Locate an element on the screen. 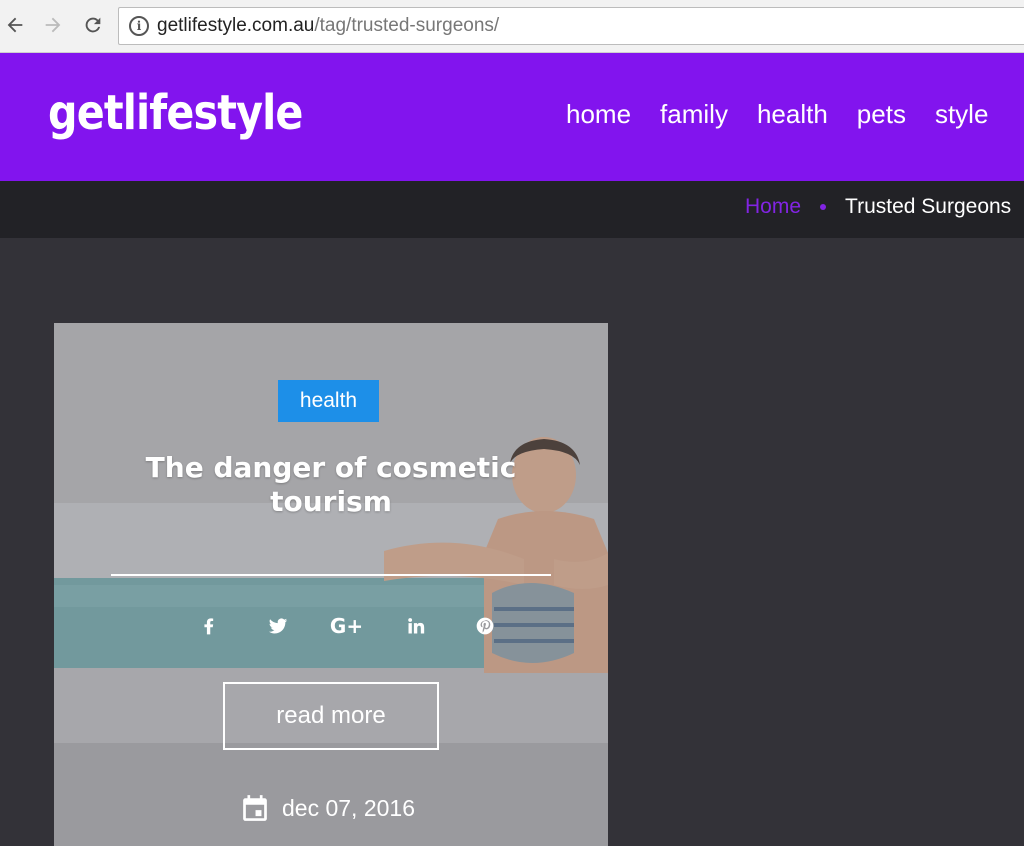  reload-button is located at coordinates (93, 25).